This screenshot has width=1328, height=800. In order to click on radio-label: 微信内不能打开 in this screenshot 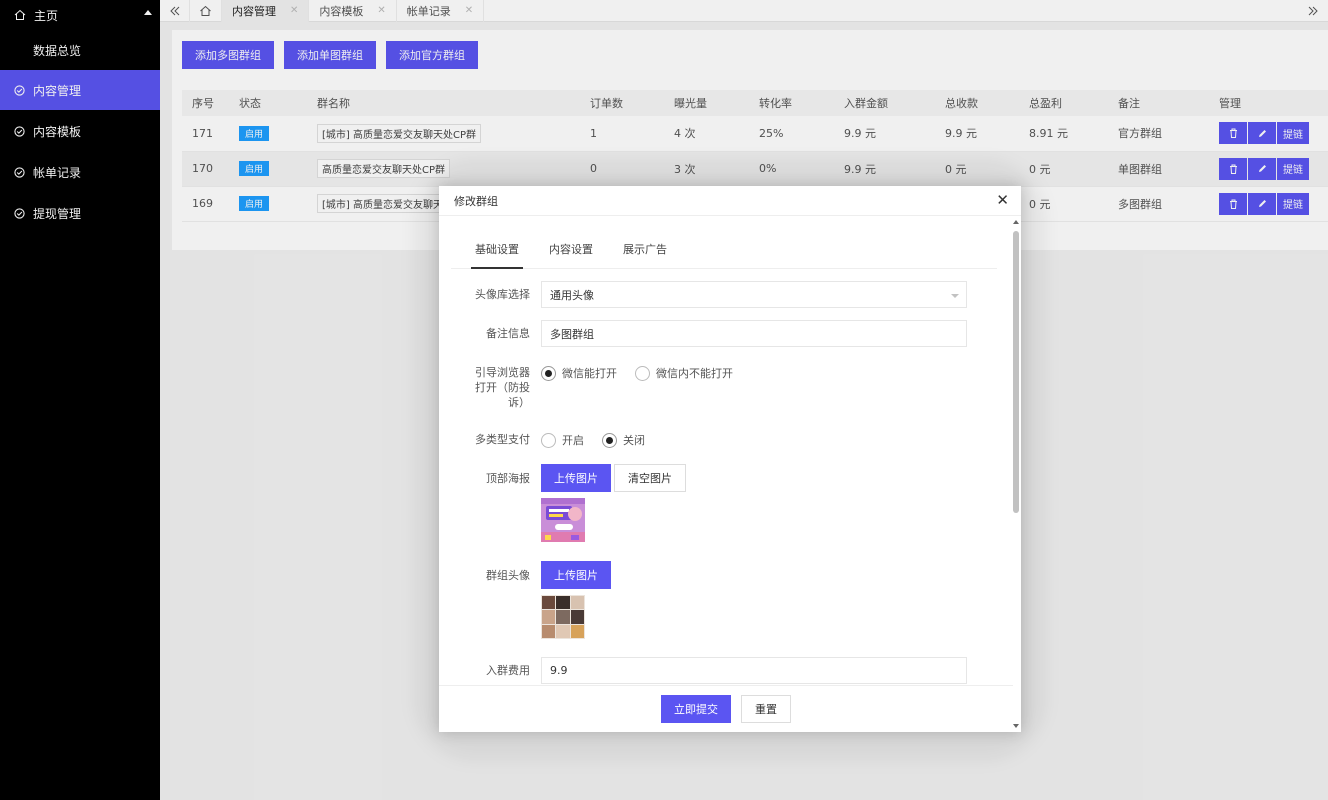, I will do `click(694, 373)`.